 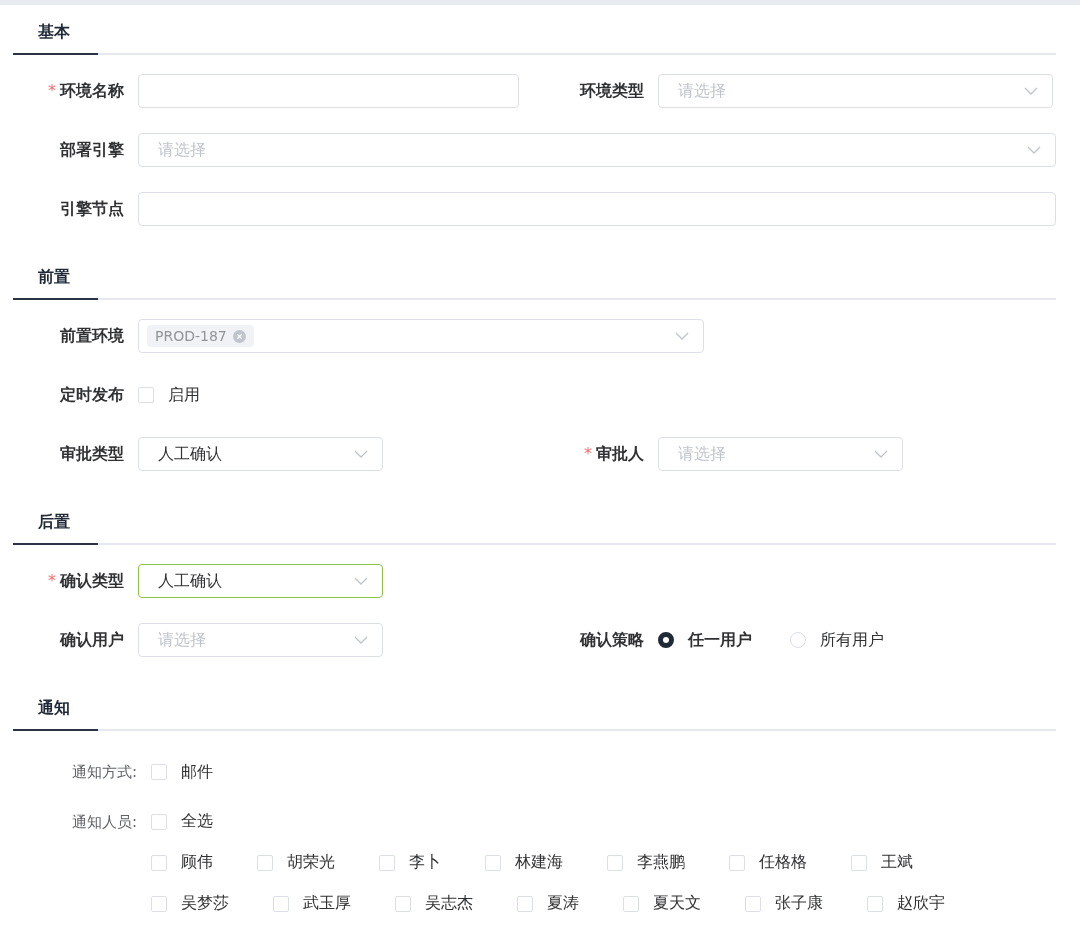 I want to click on checkbox-label: 李卜, so click(x=425, y=862).